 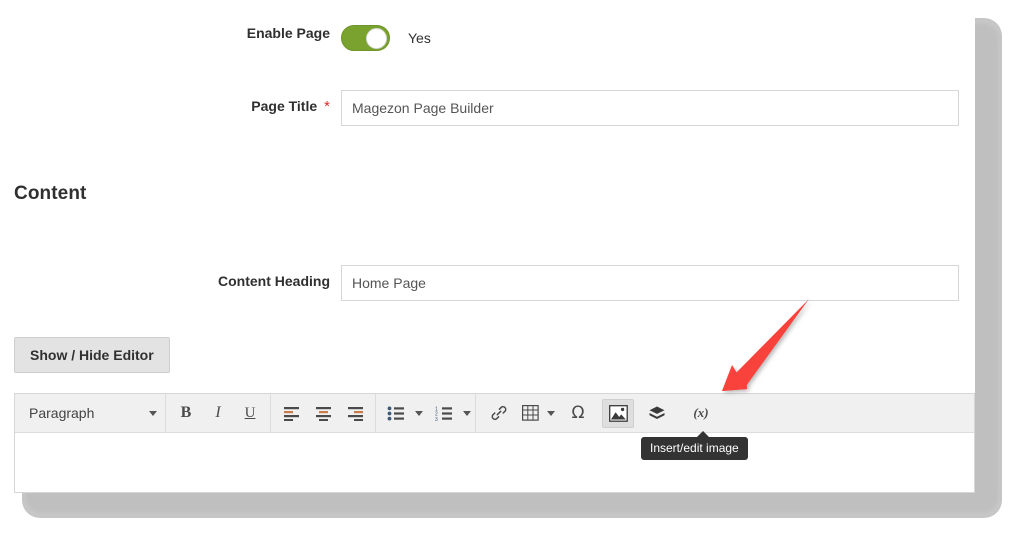 I want to click on bold-button: B, so click(x=186, y=413).